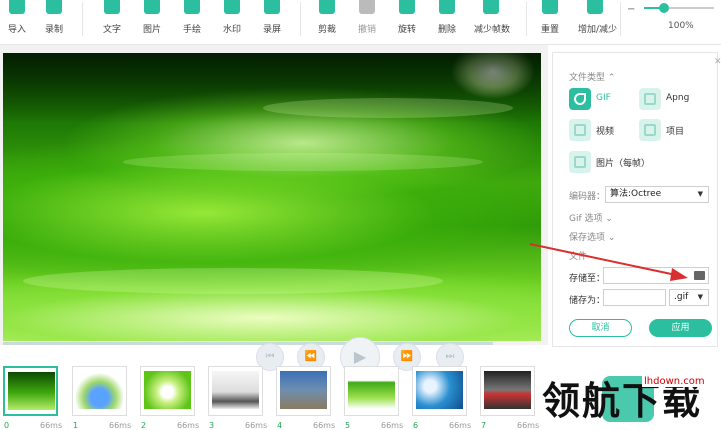 The image size is (721, 430). I want to click on frame-number: 2, so click(144, 425).